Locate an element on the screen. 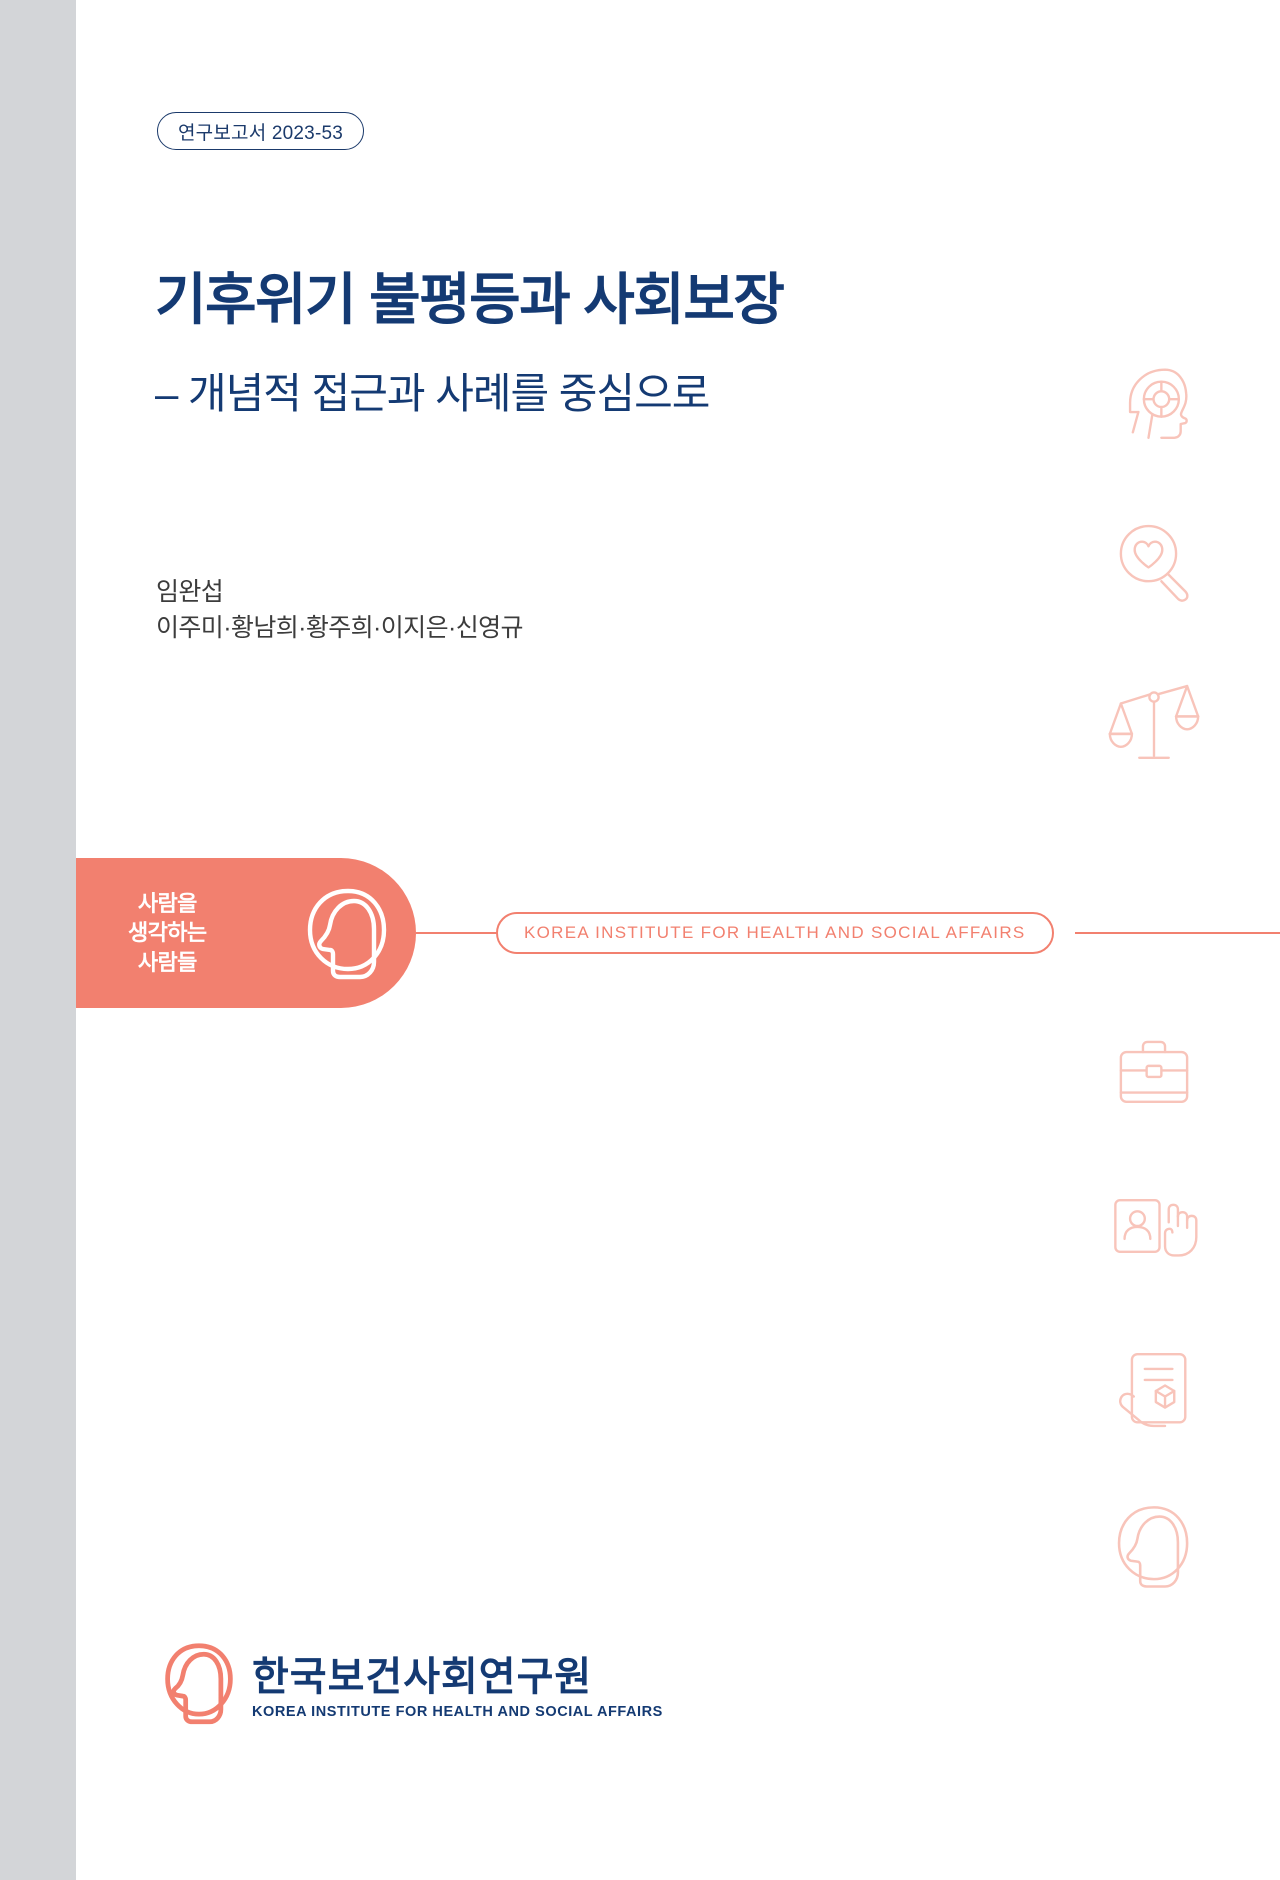  lead-author: 임완섭 is located at coordinates (190, 592).